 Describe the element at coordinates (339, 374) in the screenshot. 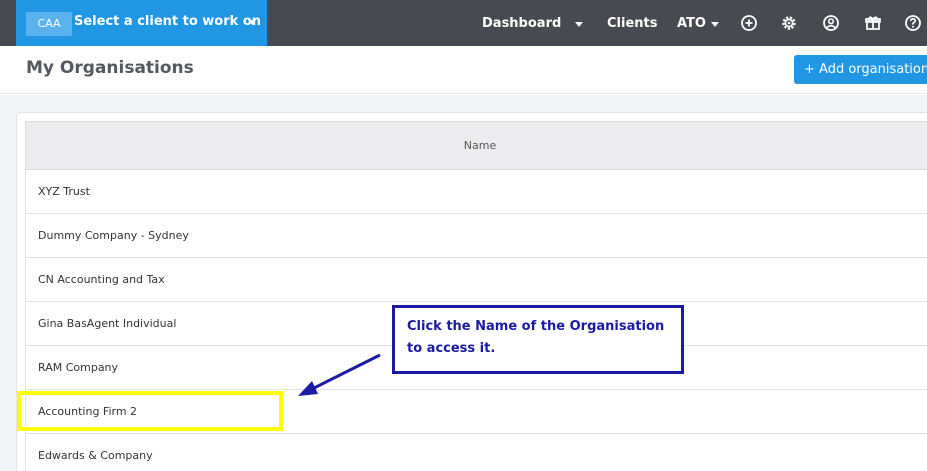

I see `pointer-arrow-icon` at that location.